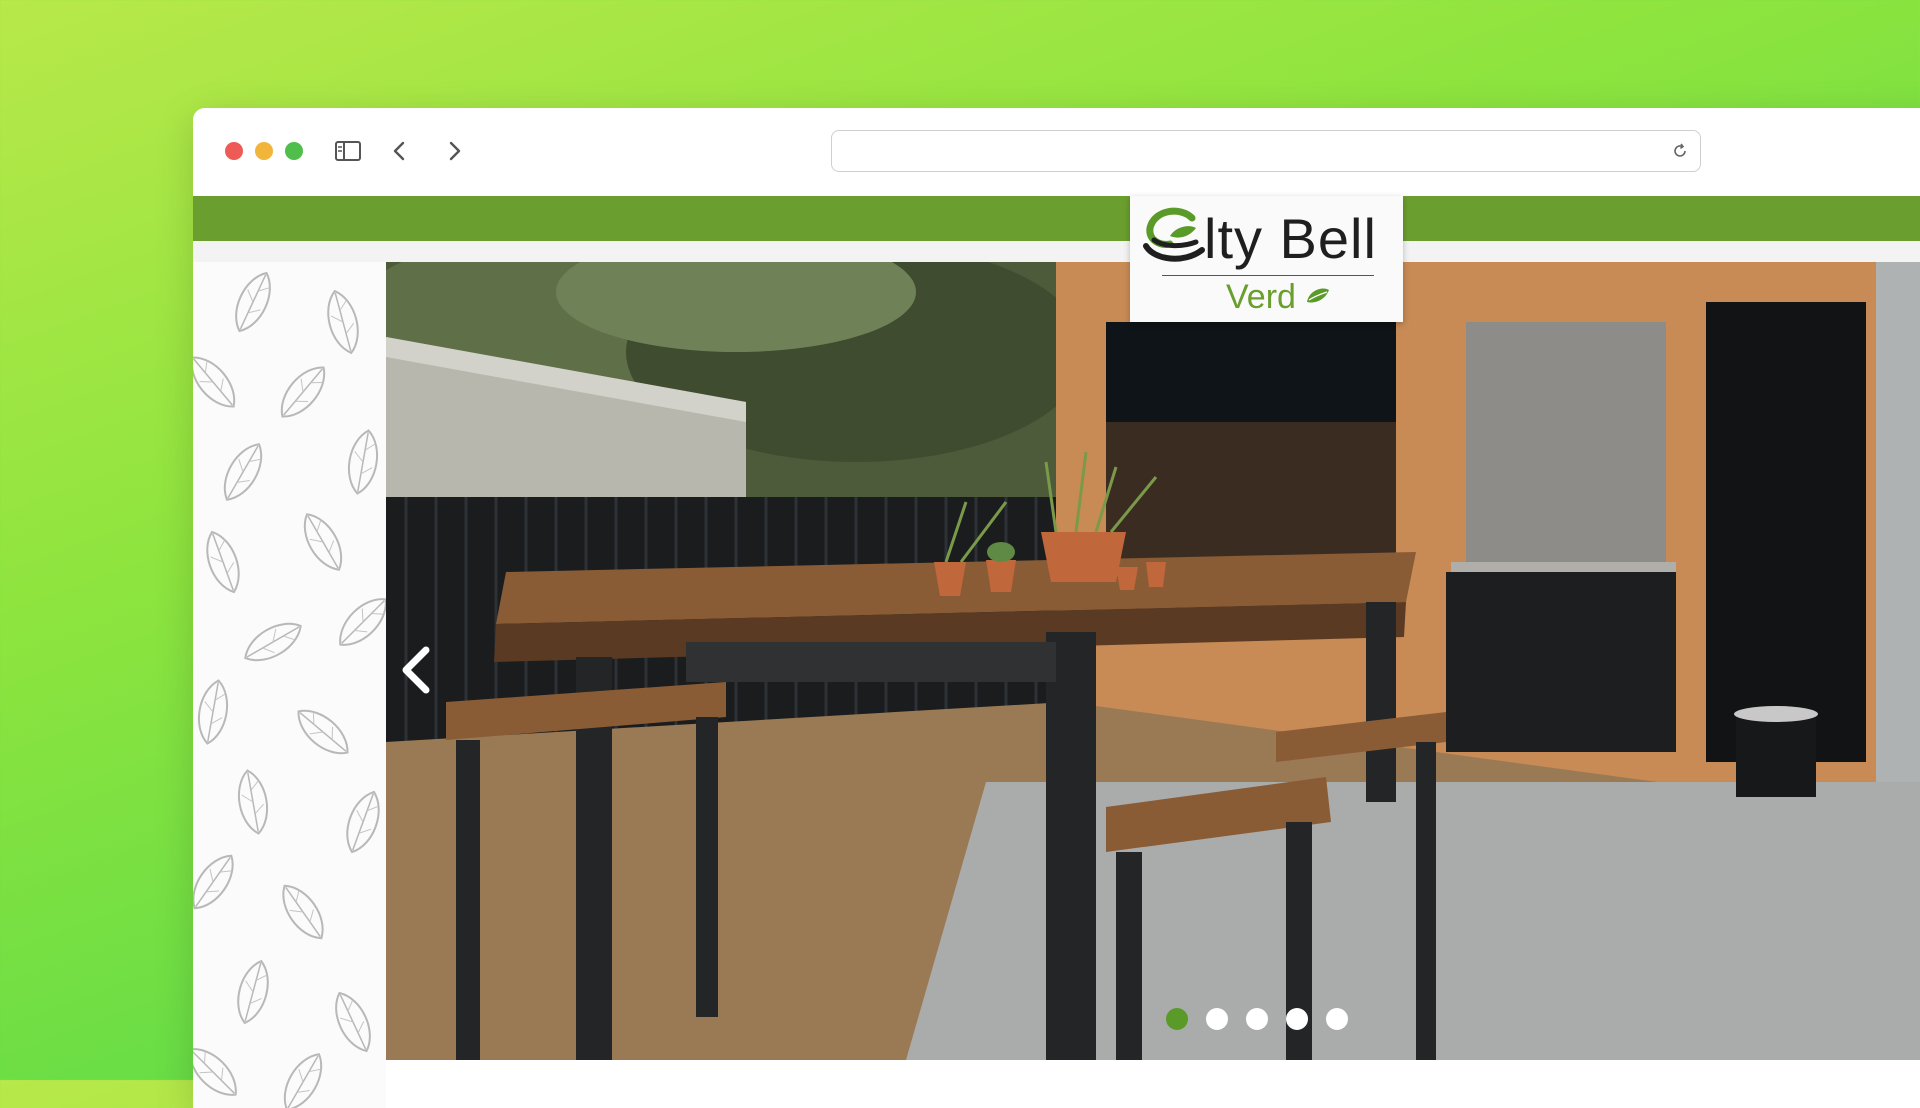 The width and height of the screenshot is (1920, 1108). Describe the element at coordinates (1268, 275) in the screenshot. I see `logo-divider` at that location.